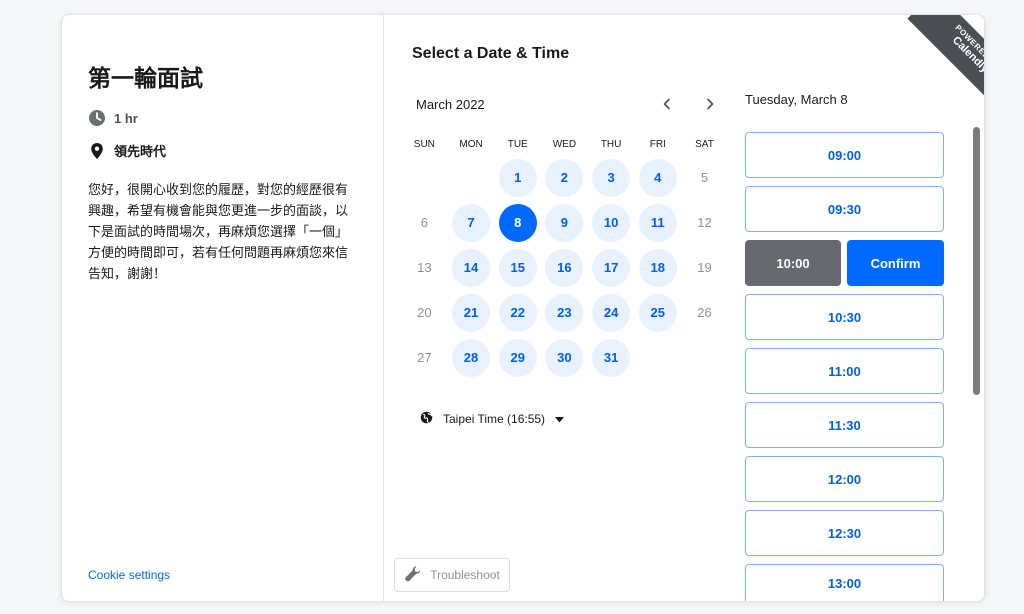 This screenshot has width=1024, height=614. I want to click on clock-icon, so click(97, 118).